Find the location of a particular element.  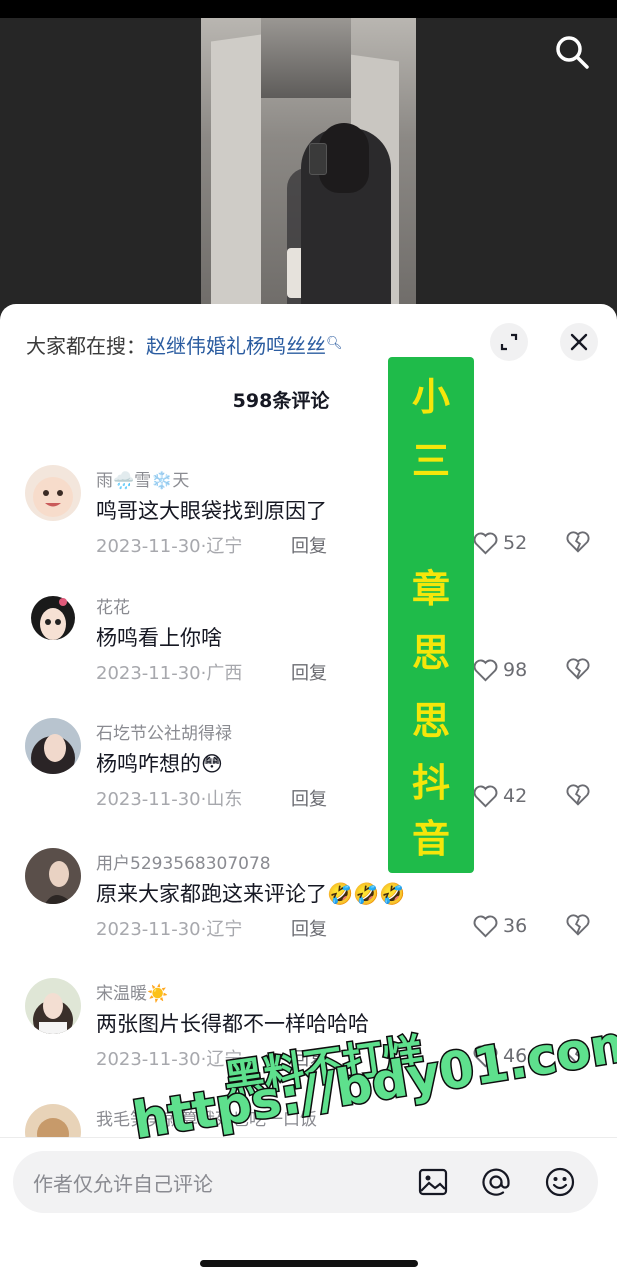

hot-search-bar: 大家都在搜：赵继伟婚礼杨鸣丝丝🔍︎ is located at coordinates (184, 344).